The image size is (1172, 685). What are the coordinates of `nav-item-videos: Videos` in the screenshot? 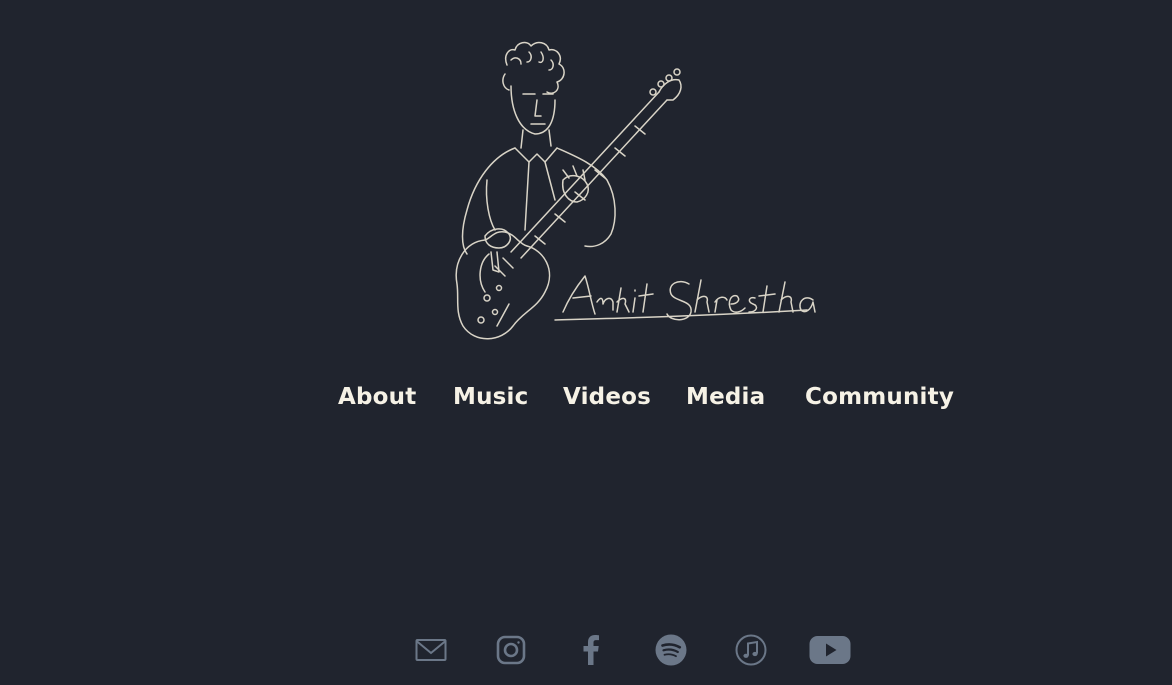 It's located at (607, 397).